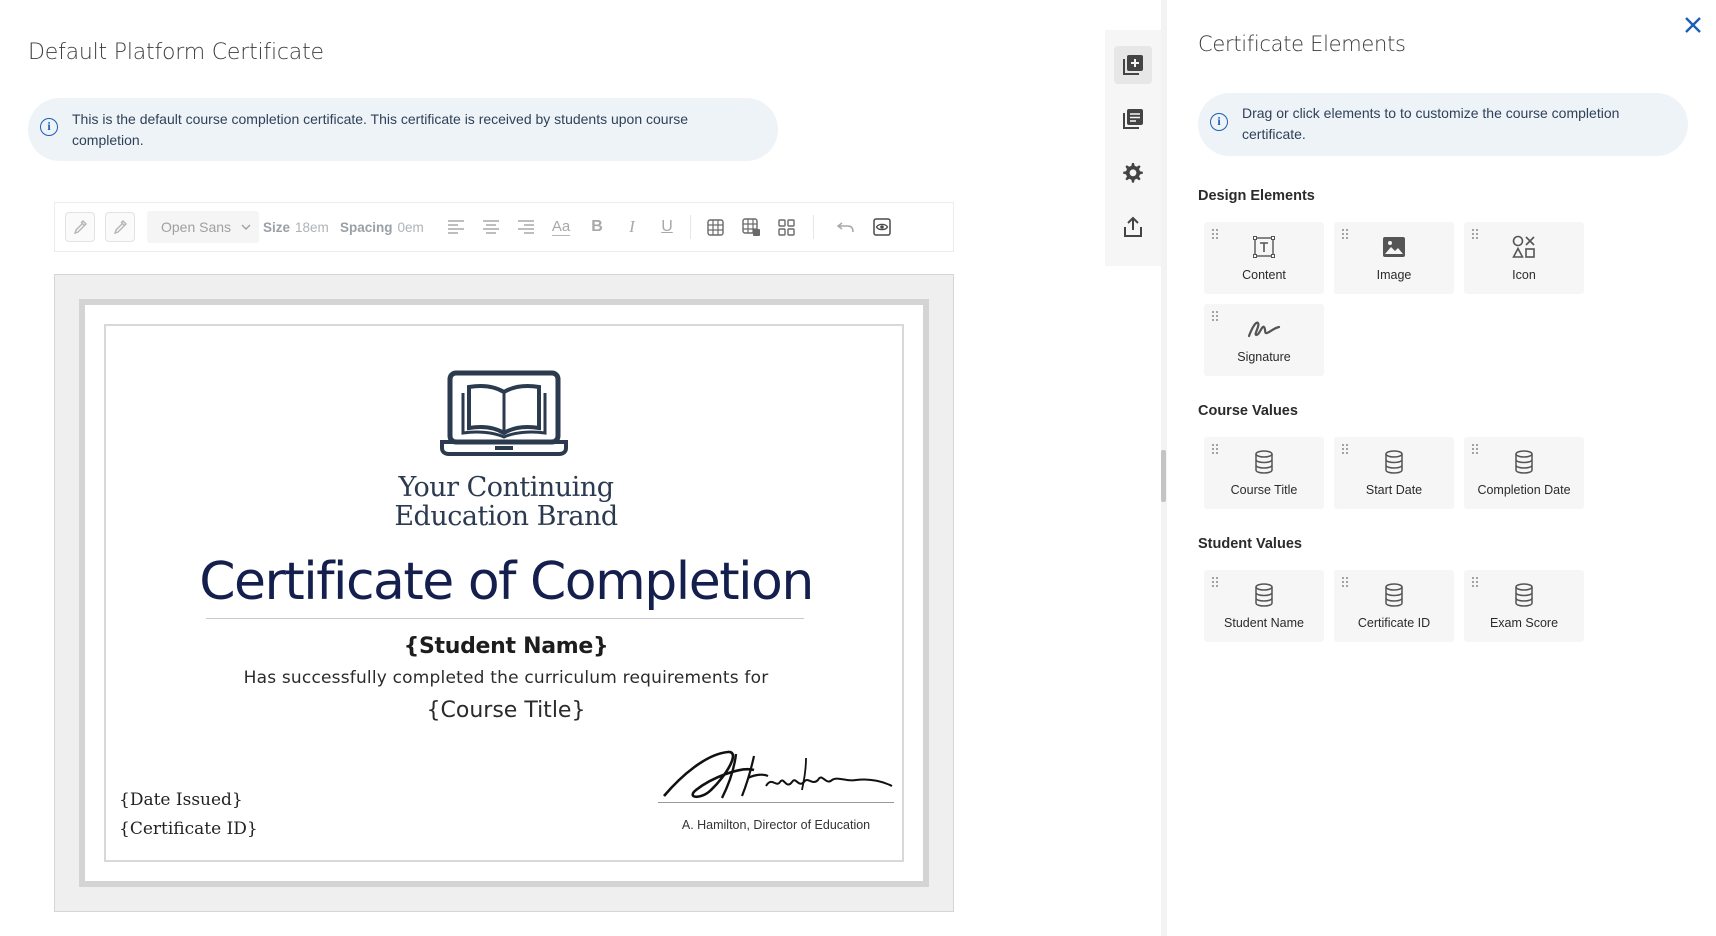  What do you see at coordinates (506, 646) in the screenshot?
I see `student-name-field: {Student Name}` at bounding box center [506, 646].